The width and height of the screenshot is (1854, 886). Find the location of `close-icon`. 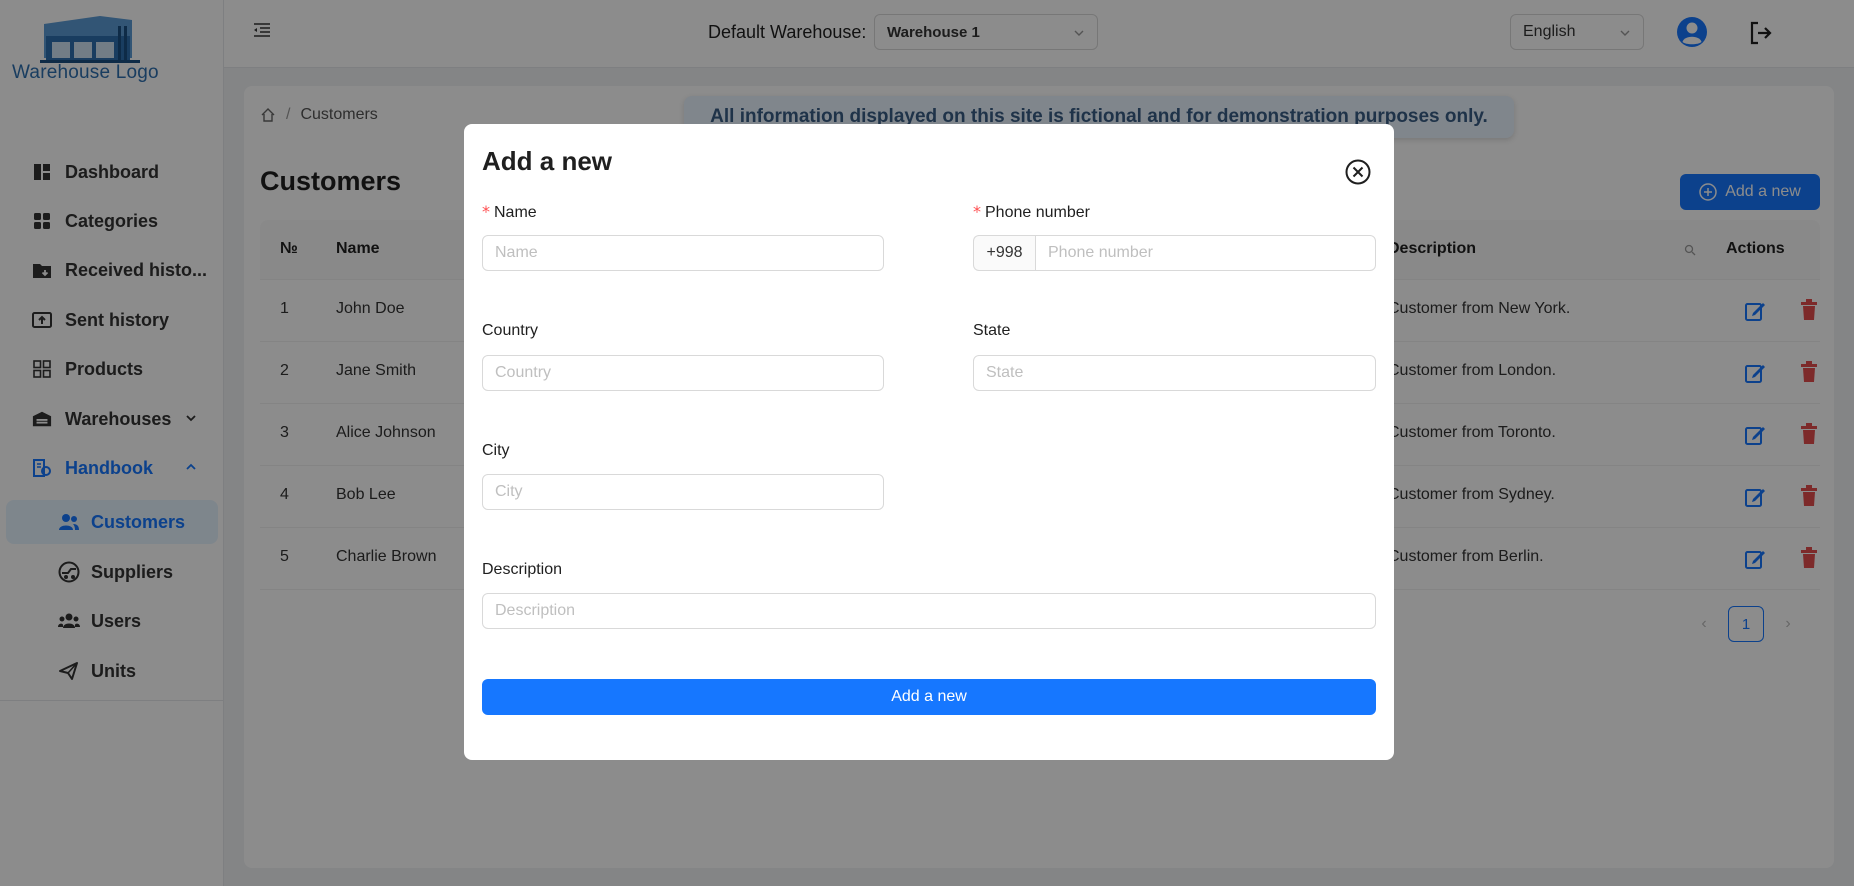

close-icon is located at coordinates (1358, 172).